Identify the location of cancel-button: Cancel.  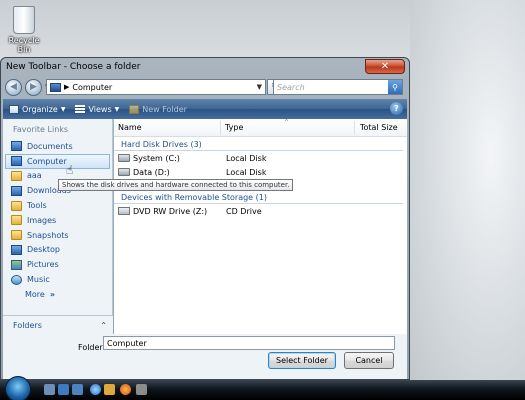
(369, 360).